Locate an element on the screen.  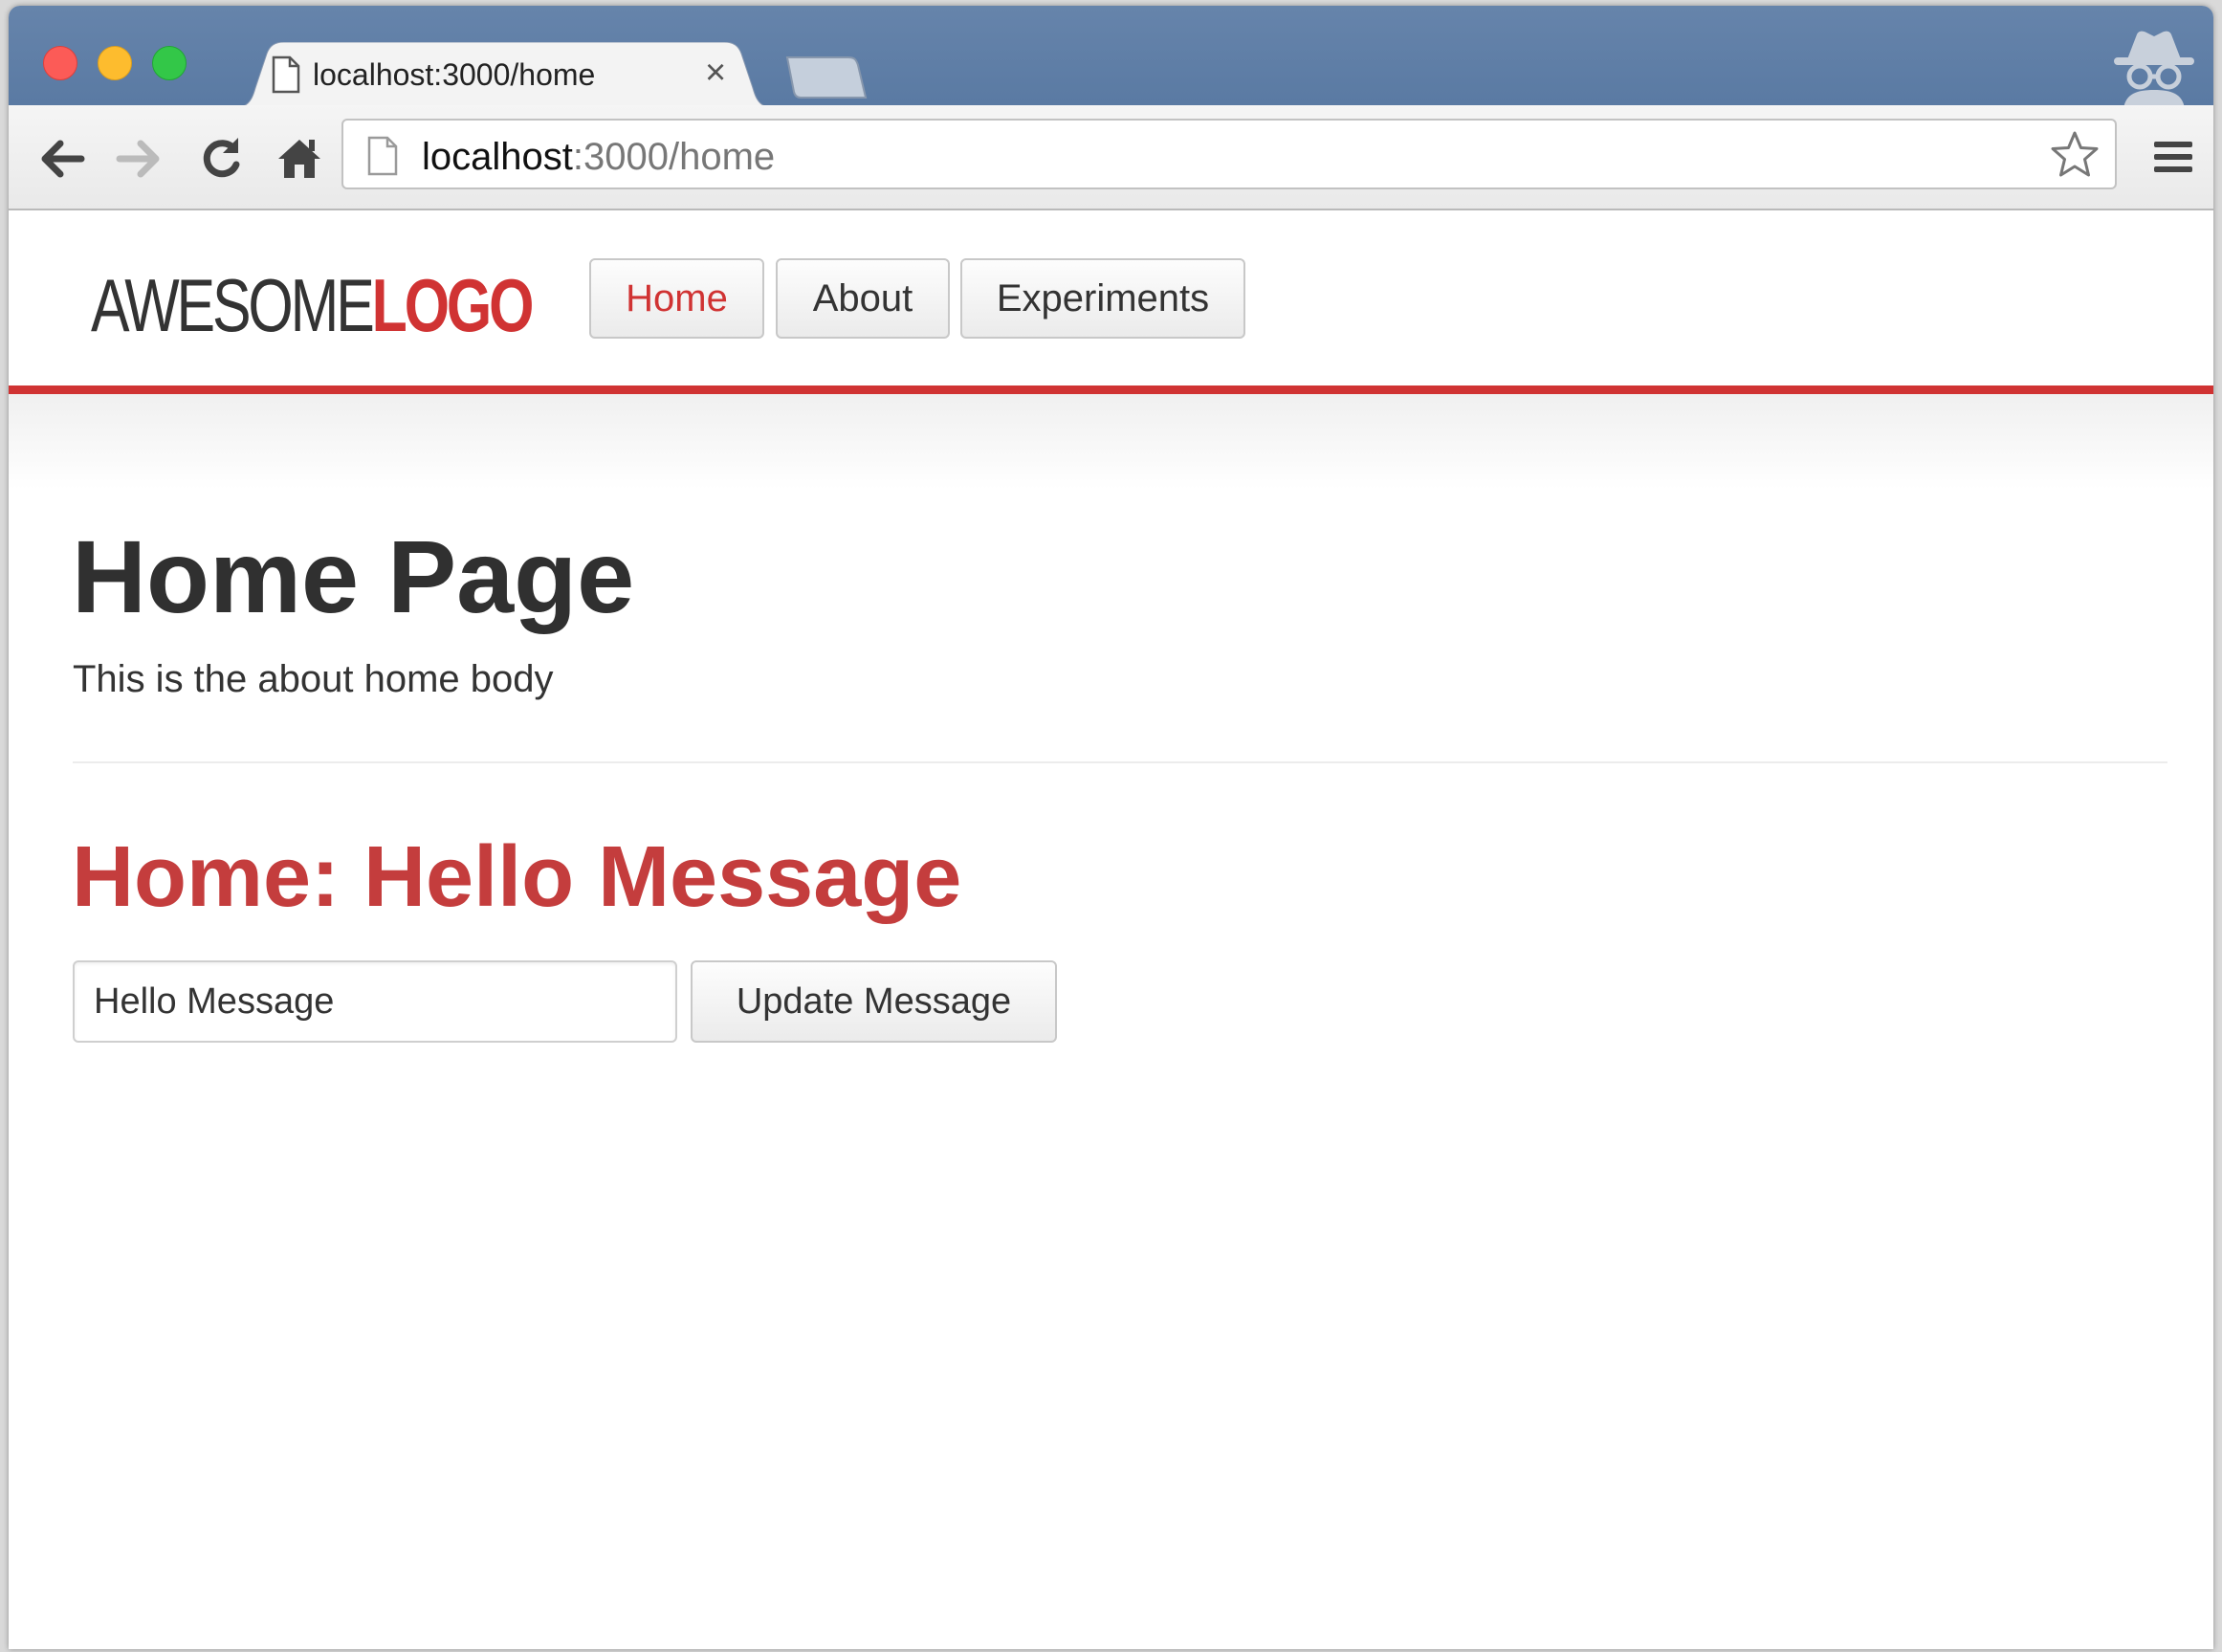
nav-home-button: Home is located at coordinates (676, 298).